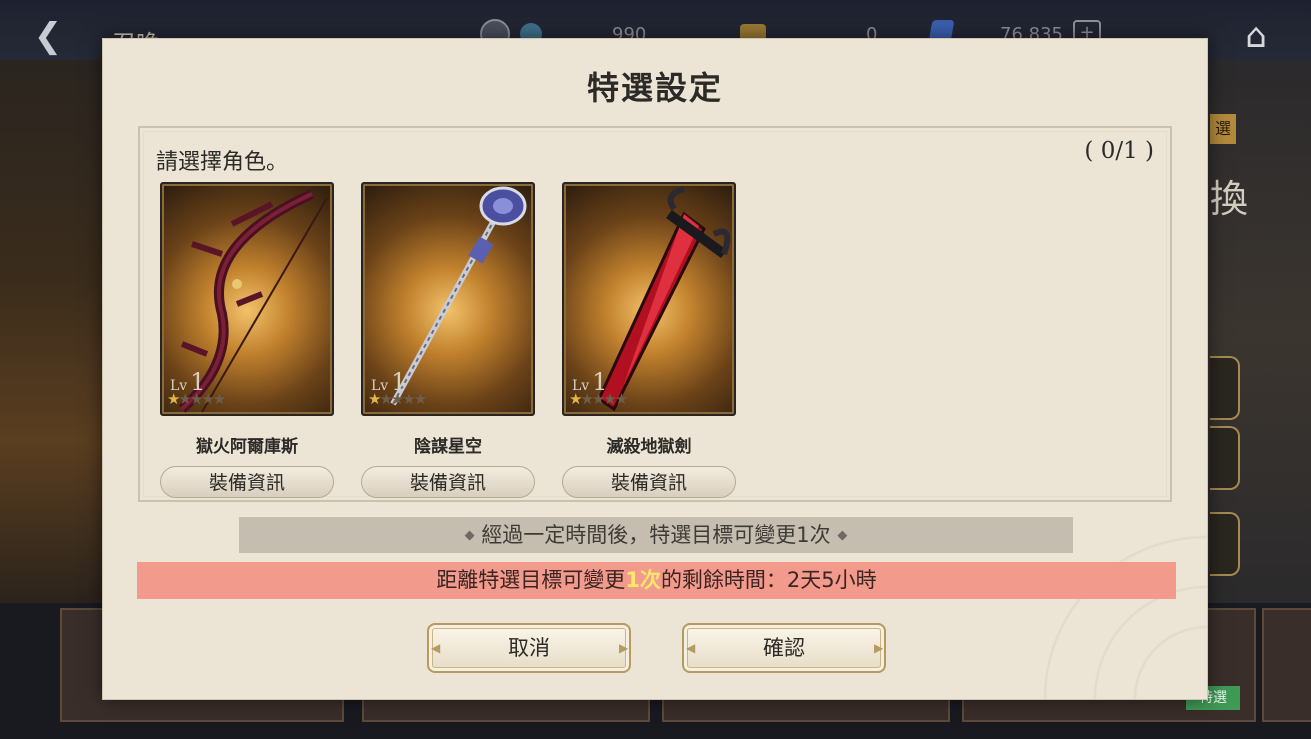 This screenshot has height=739, width=1311. I want to click on side-tag: 選, so click(1223, 129).